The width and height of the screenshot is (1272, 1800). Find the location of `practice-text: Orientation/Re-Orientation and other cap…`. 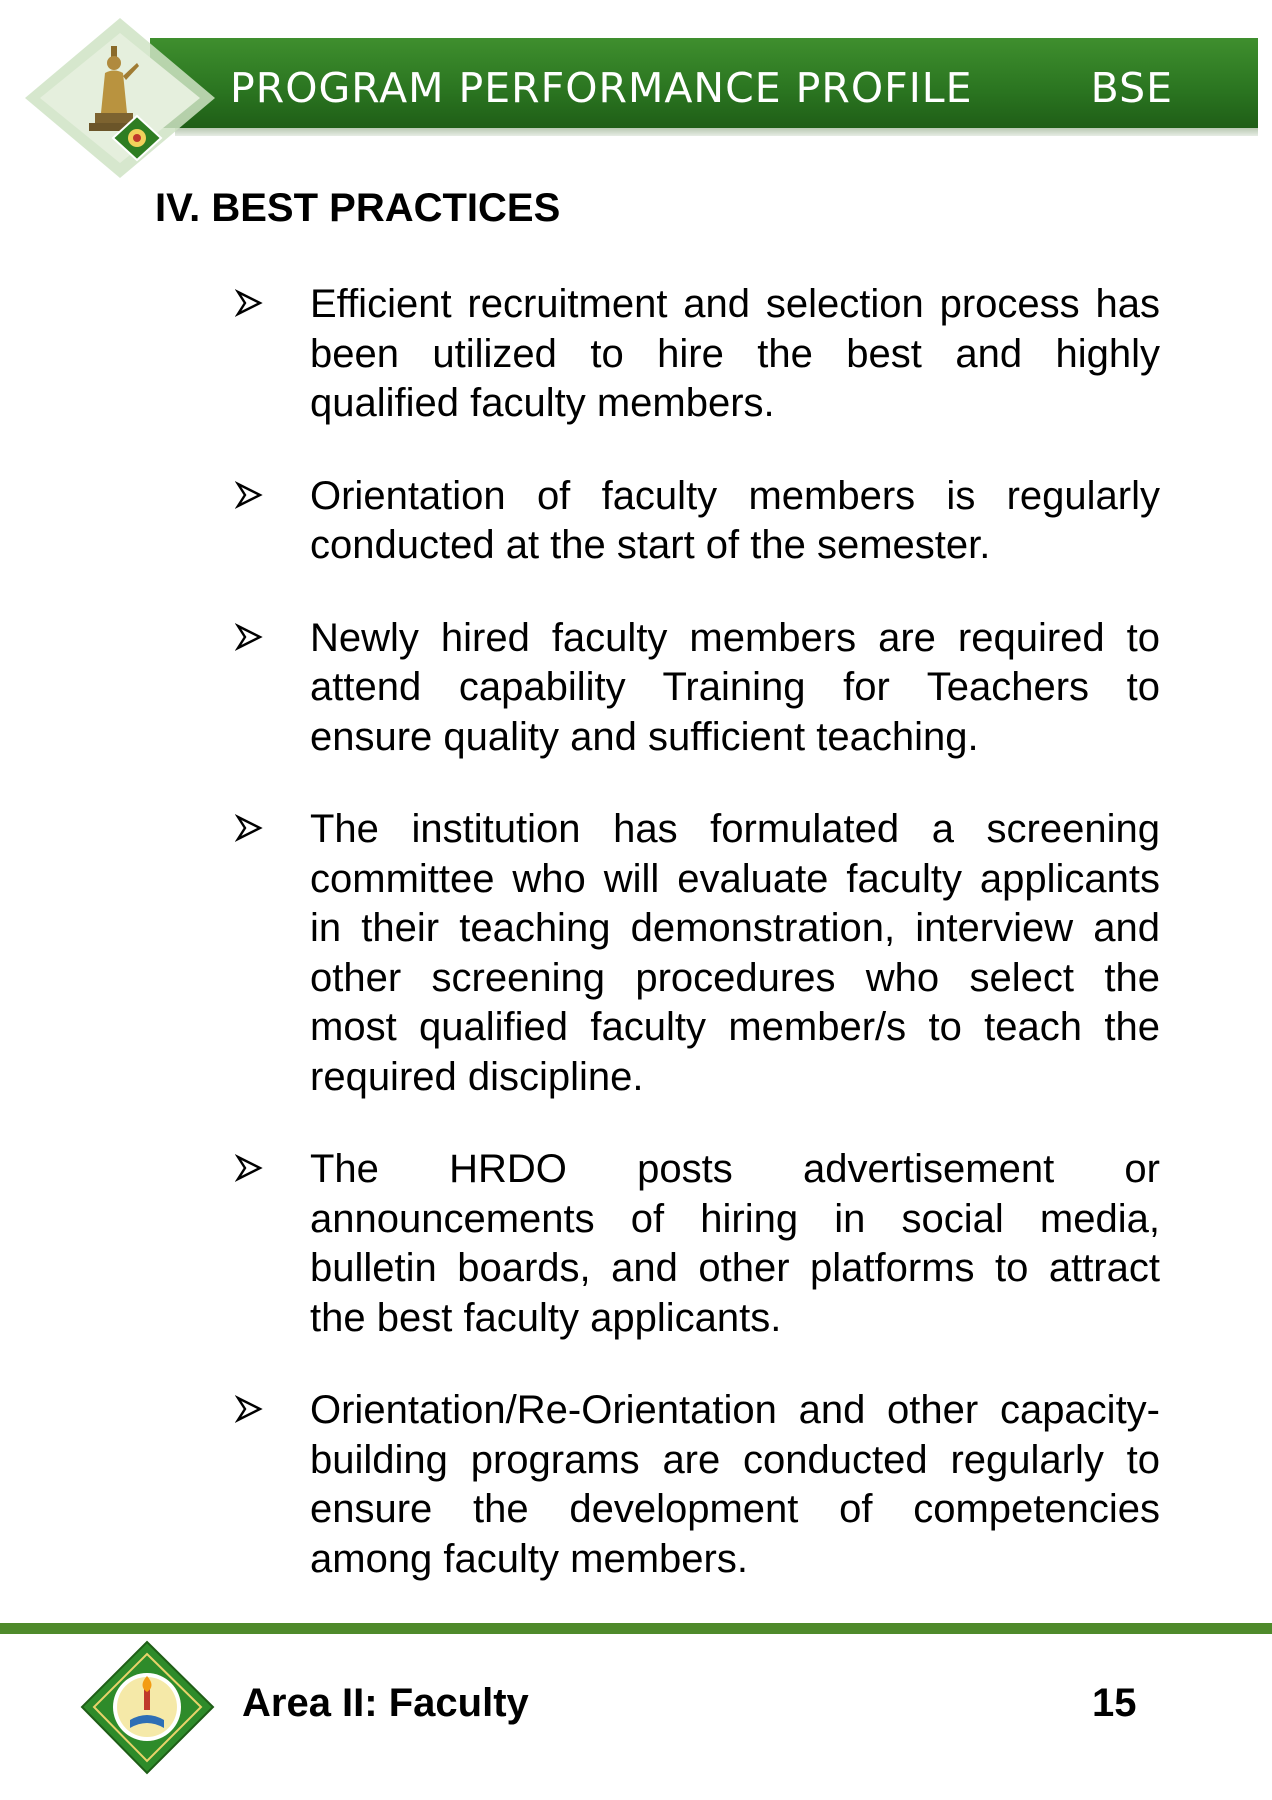

practice-text: Orientation/Re-Orientation and other cap… is located at coordinates (735, 1484).